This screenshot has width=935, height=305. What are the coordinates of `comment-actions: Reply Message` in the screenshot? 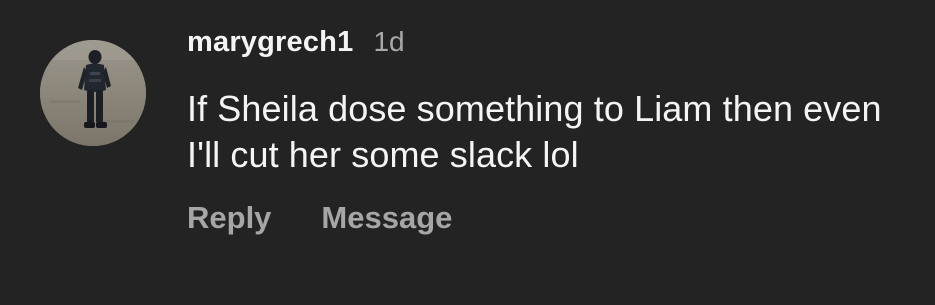 It's located at (319, 218).